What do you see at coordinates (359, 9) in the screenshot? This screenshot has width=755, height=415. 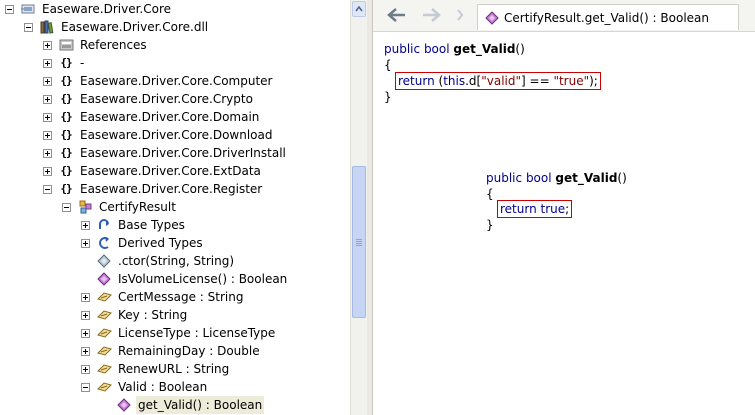 I see `scroll-up-button` at bounding box center [359, 9].